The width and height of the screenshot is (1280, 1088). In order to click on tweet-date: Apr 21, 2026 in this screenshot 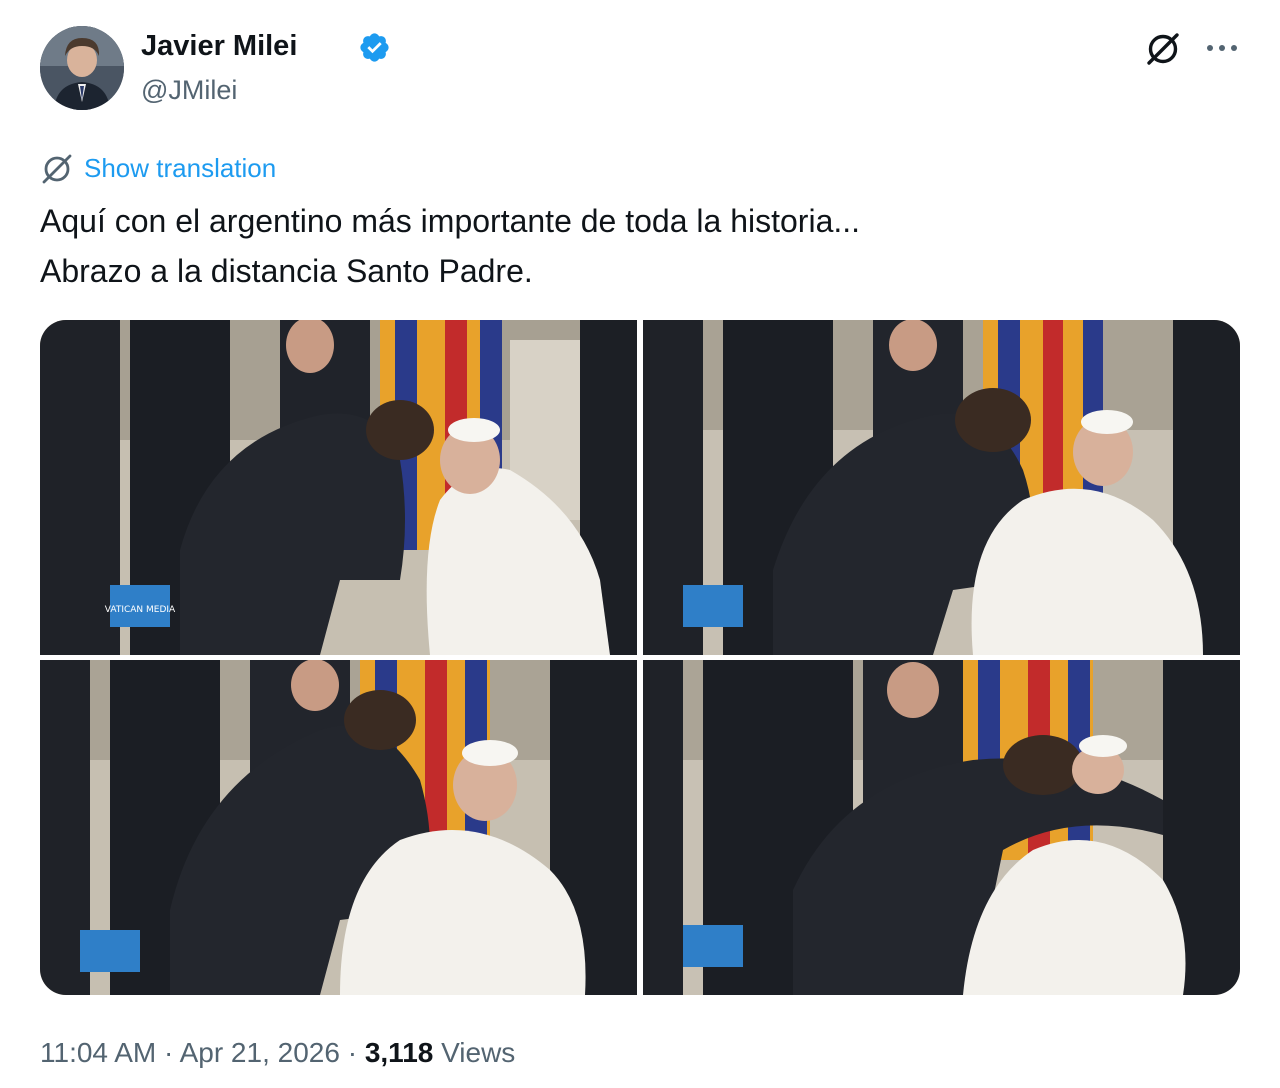, I will do `click(260, 1052)`.